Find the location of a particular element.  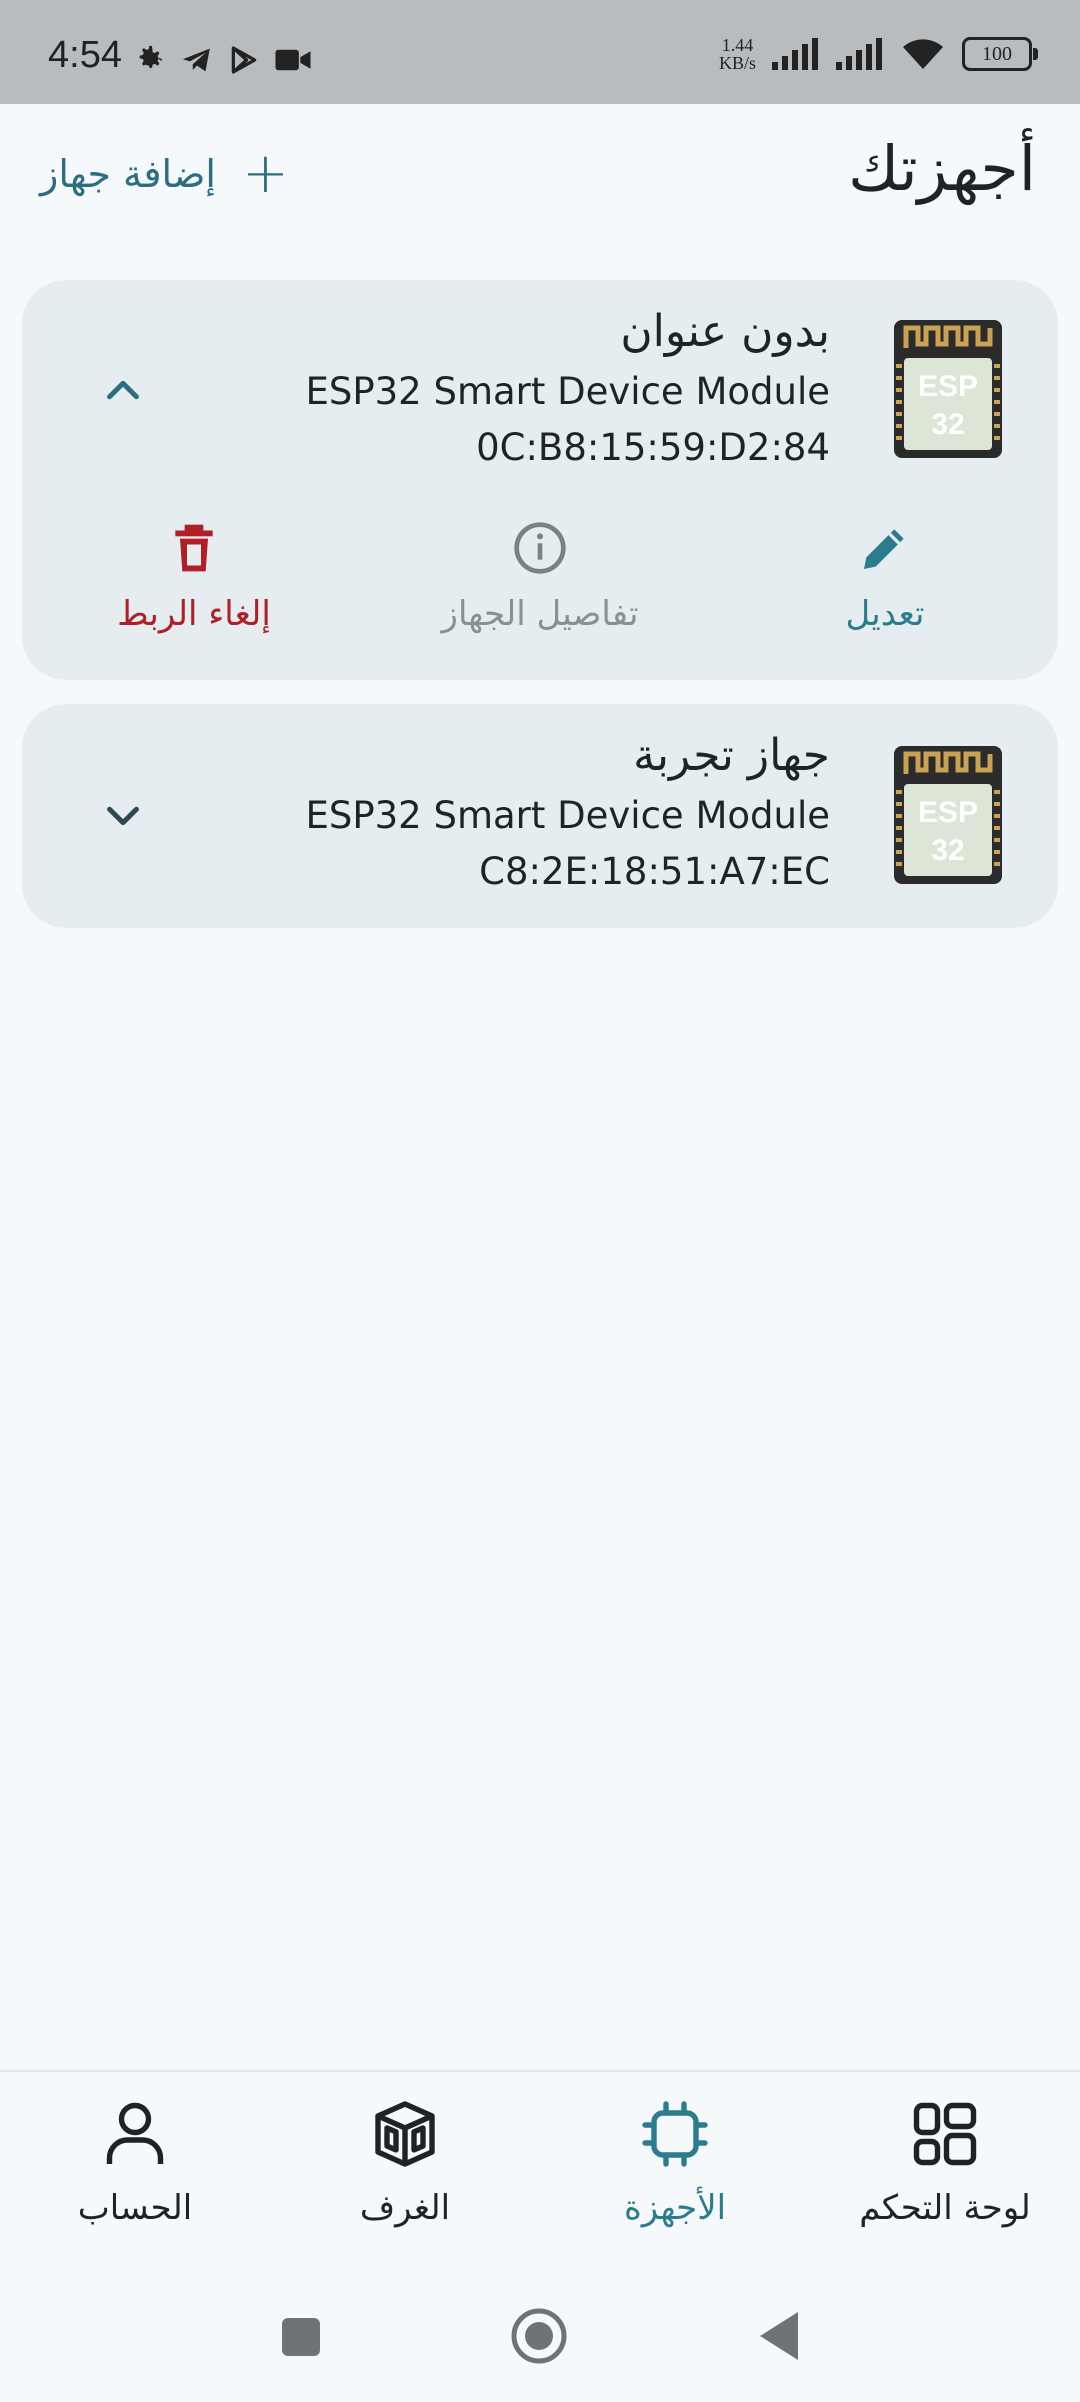

dashboard-icon is located at coordinates (945, 2134).